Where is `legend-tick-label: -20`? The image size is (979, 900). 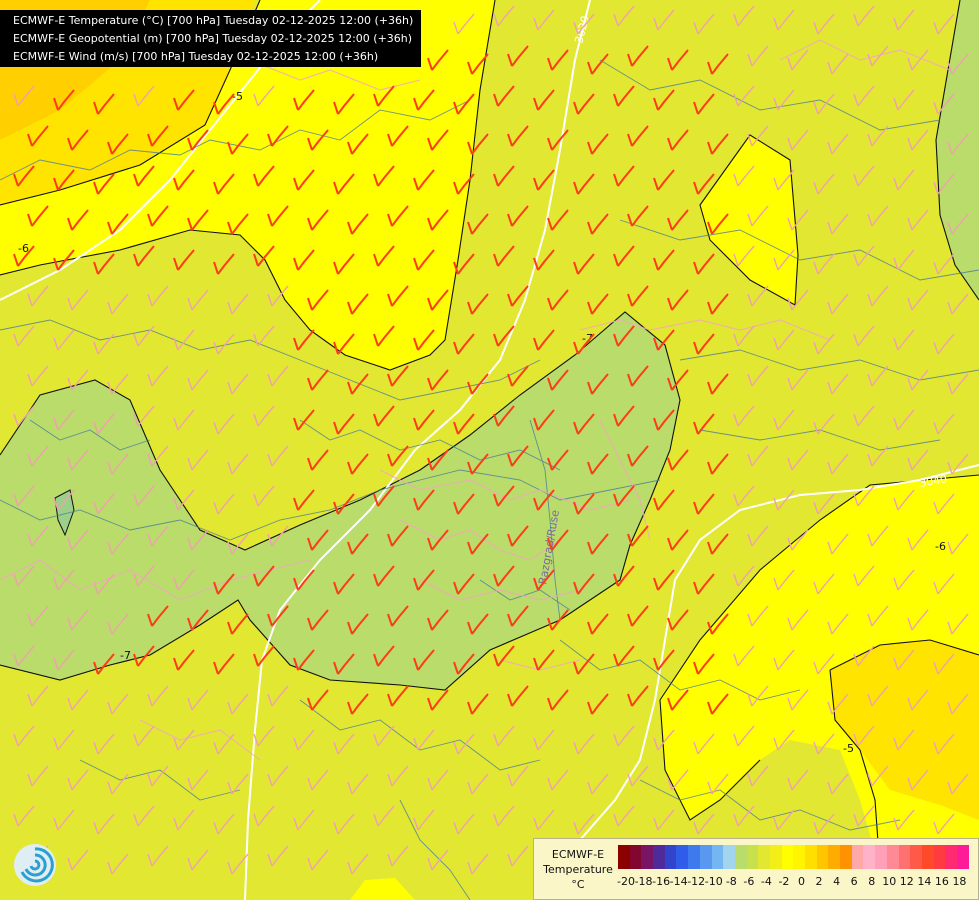
legend-tick-label: -20 is located at coordinates (626, 881).